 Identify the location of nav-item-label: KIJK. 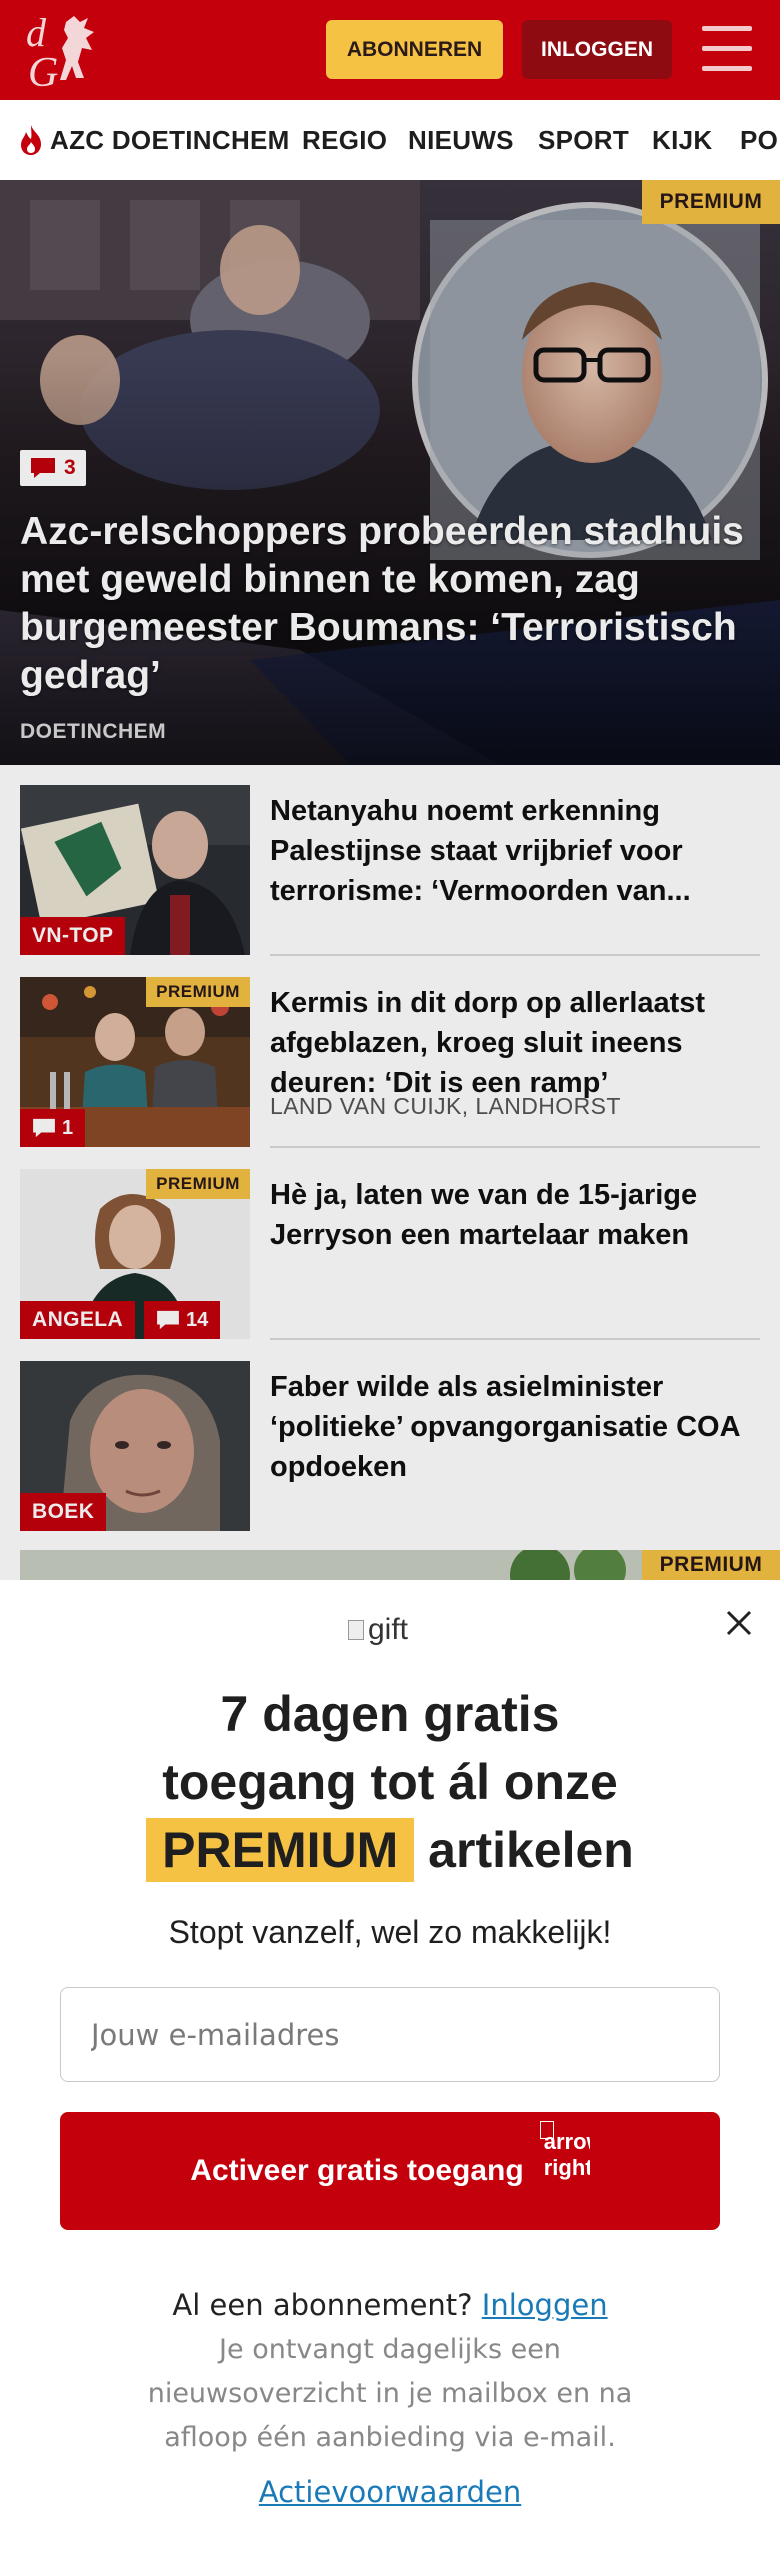
(682, 139).